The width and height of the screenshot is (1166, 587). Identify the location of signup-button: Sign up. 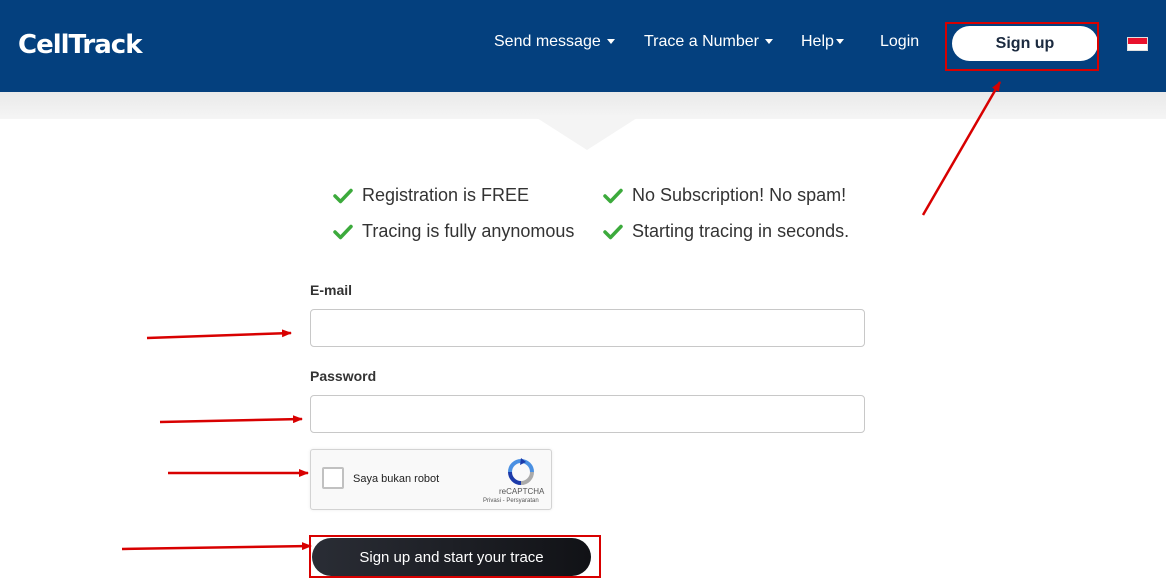
(1025, 43).